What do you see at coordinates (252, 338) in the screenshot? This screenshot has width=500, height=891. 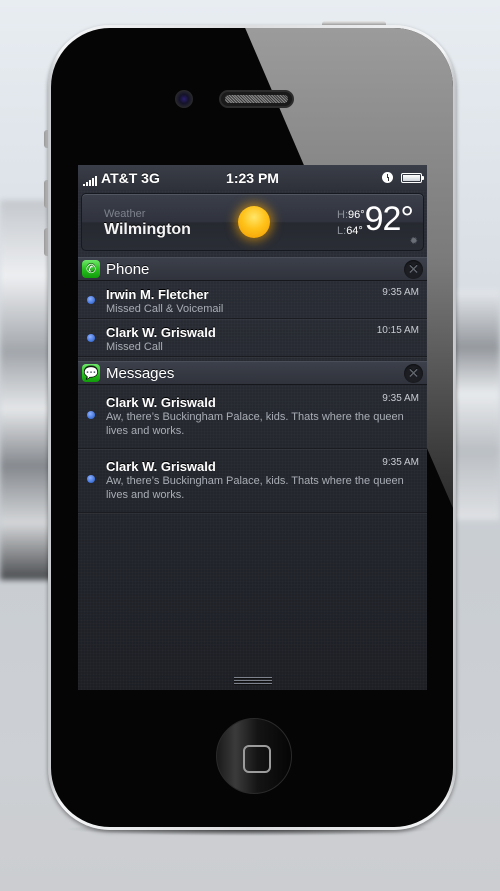 I see `notification-item: Clark W. Griswald Missed Call 10:15 AM` at bounding box center [252, 338].